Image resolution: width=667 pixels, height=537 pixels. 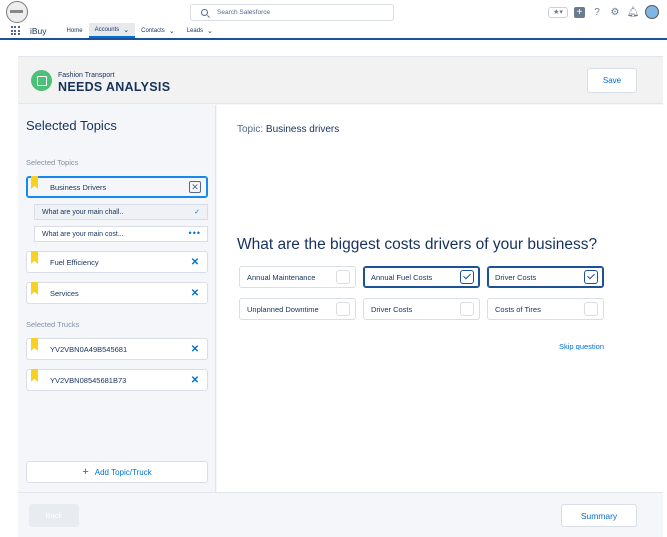 What do you see at coordinates (153, 30) in the screenshot?
I see `nav-item-label: Contacts` at bounding box center [153, 30].